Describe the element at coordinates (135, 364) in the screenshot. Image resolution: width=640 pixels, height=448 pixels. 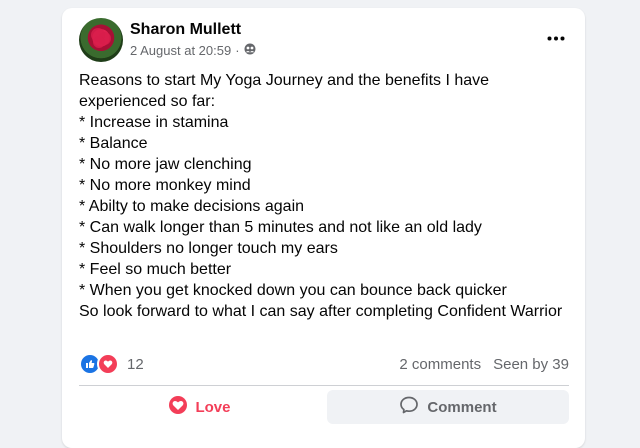
I see `reaction-count: 12` at that location.